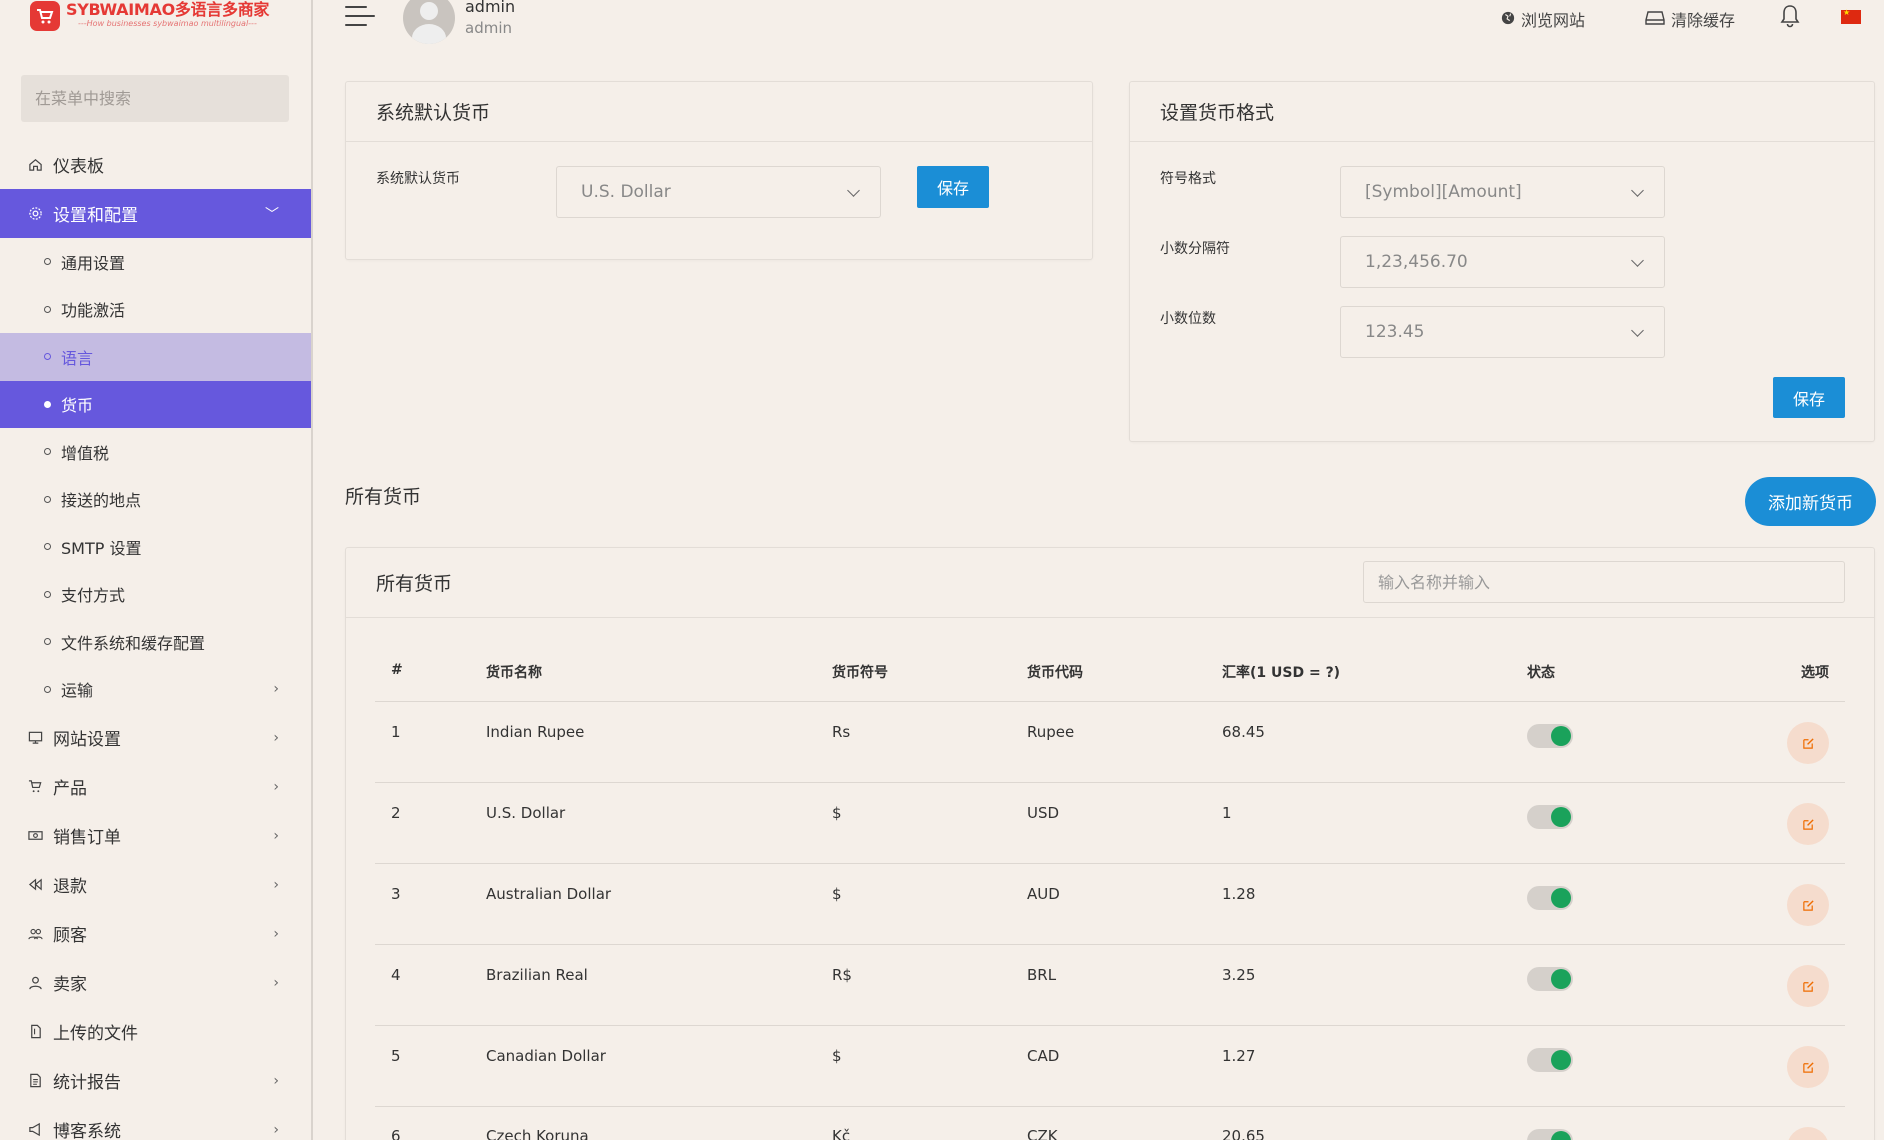 The height and width of the screenshot is (1140, 1884). I want to click on cell-rate: 1.27, so click(1239, 1056).